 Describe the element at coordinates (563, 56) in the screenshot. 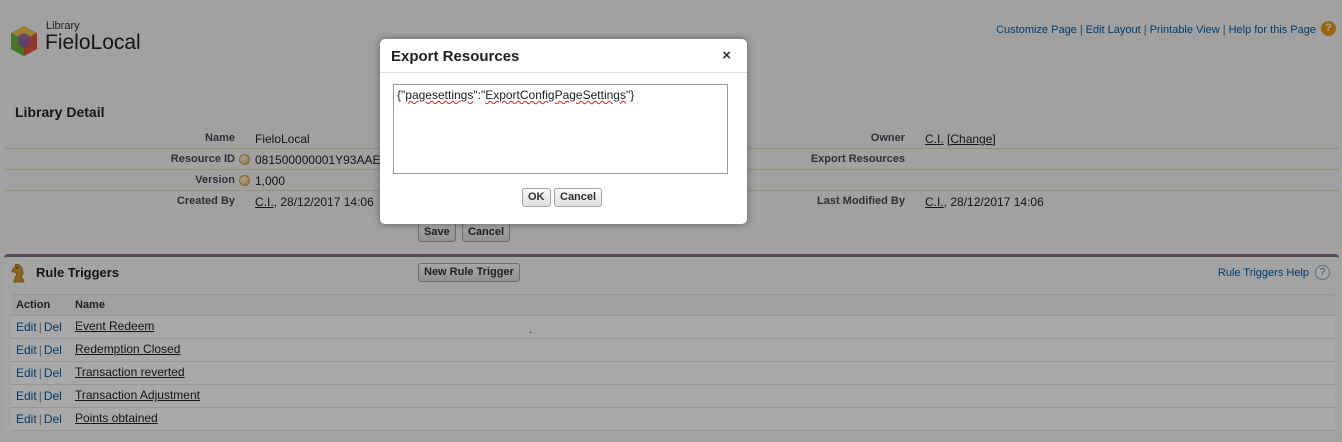

I see `dialog-header: Export Resources ×` at that location.